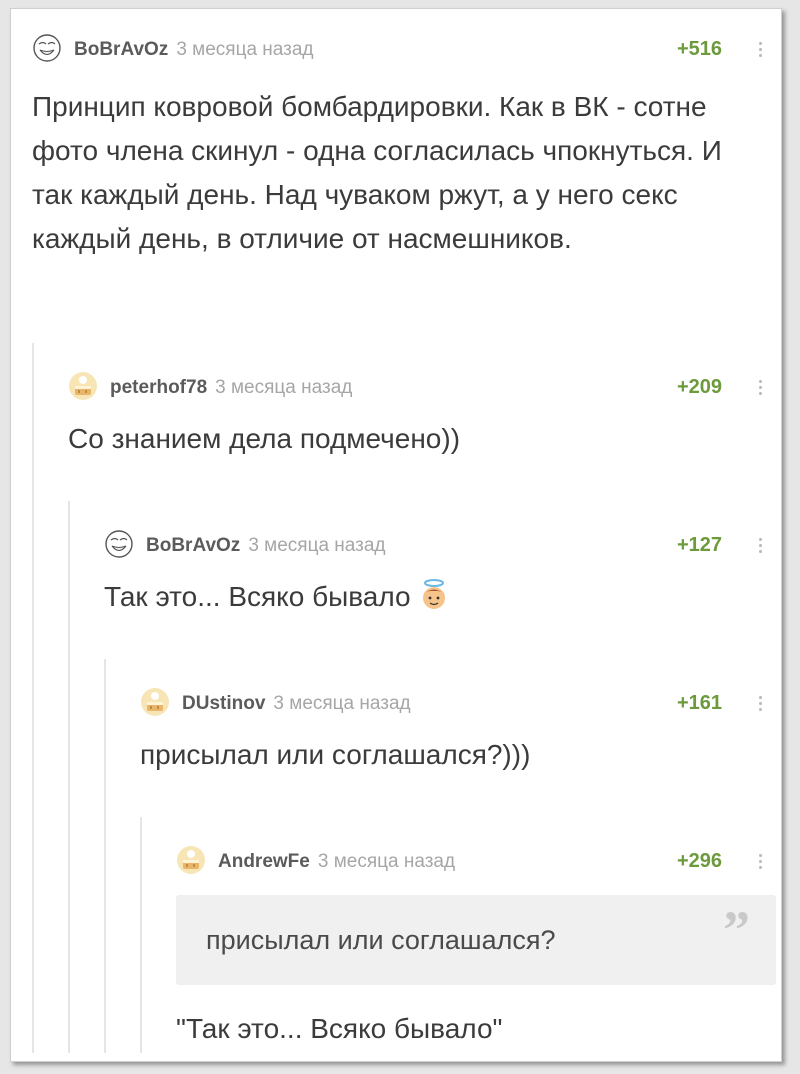 This screenshot has width=800, height=1074. Describe the element at coordinates (257, 596) in the screenshot. I see `comment-text: Так это... Всяко бывало` at that location.